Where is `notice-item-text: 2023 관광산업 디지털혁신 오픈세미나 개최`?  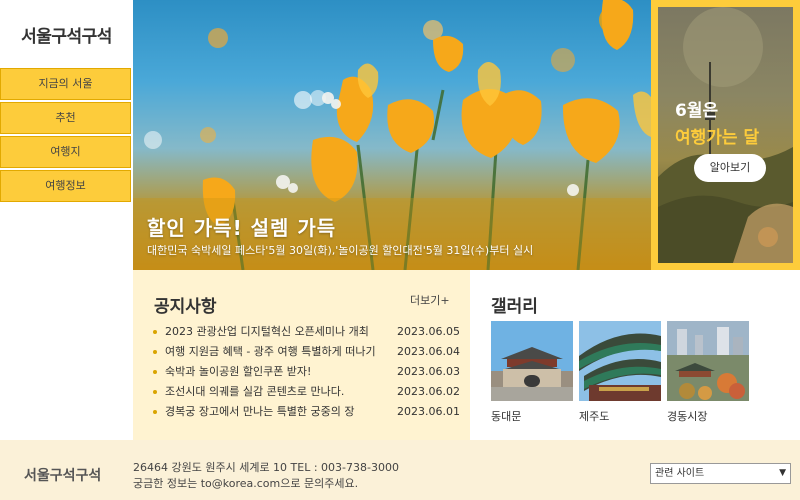 notice-item-text: 2023 관광산업 디지털혁신 오픈세미나 개최 is located at coordinates (277, 332).